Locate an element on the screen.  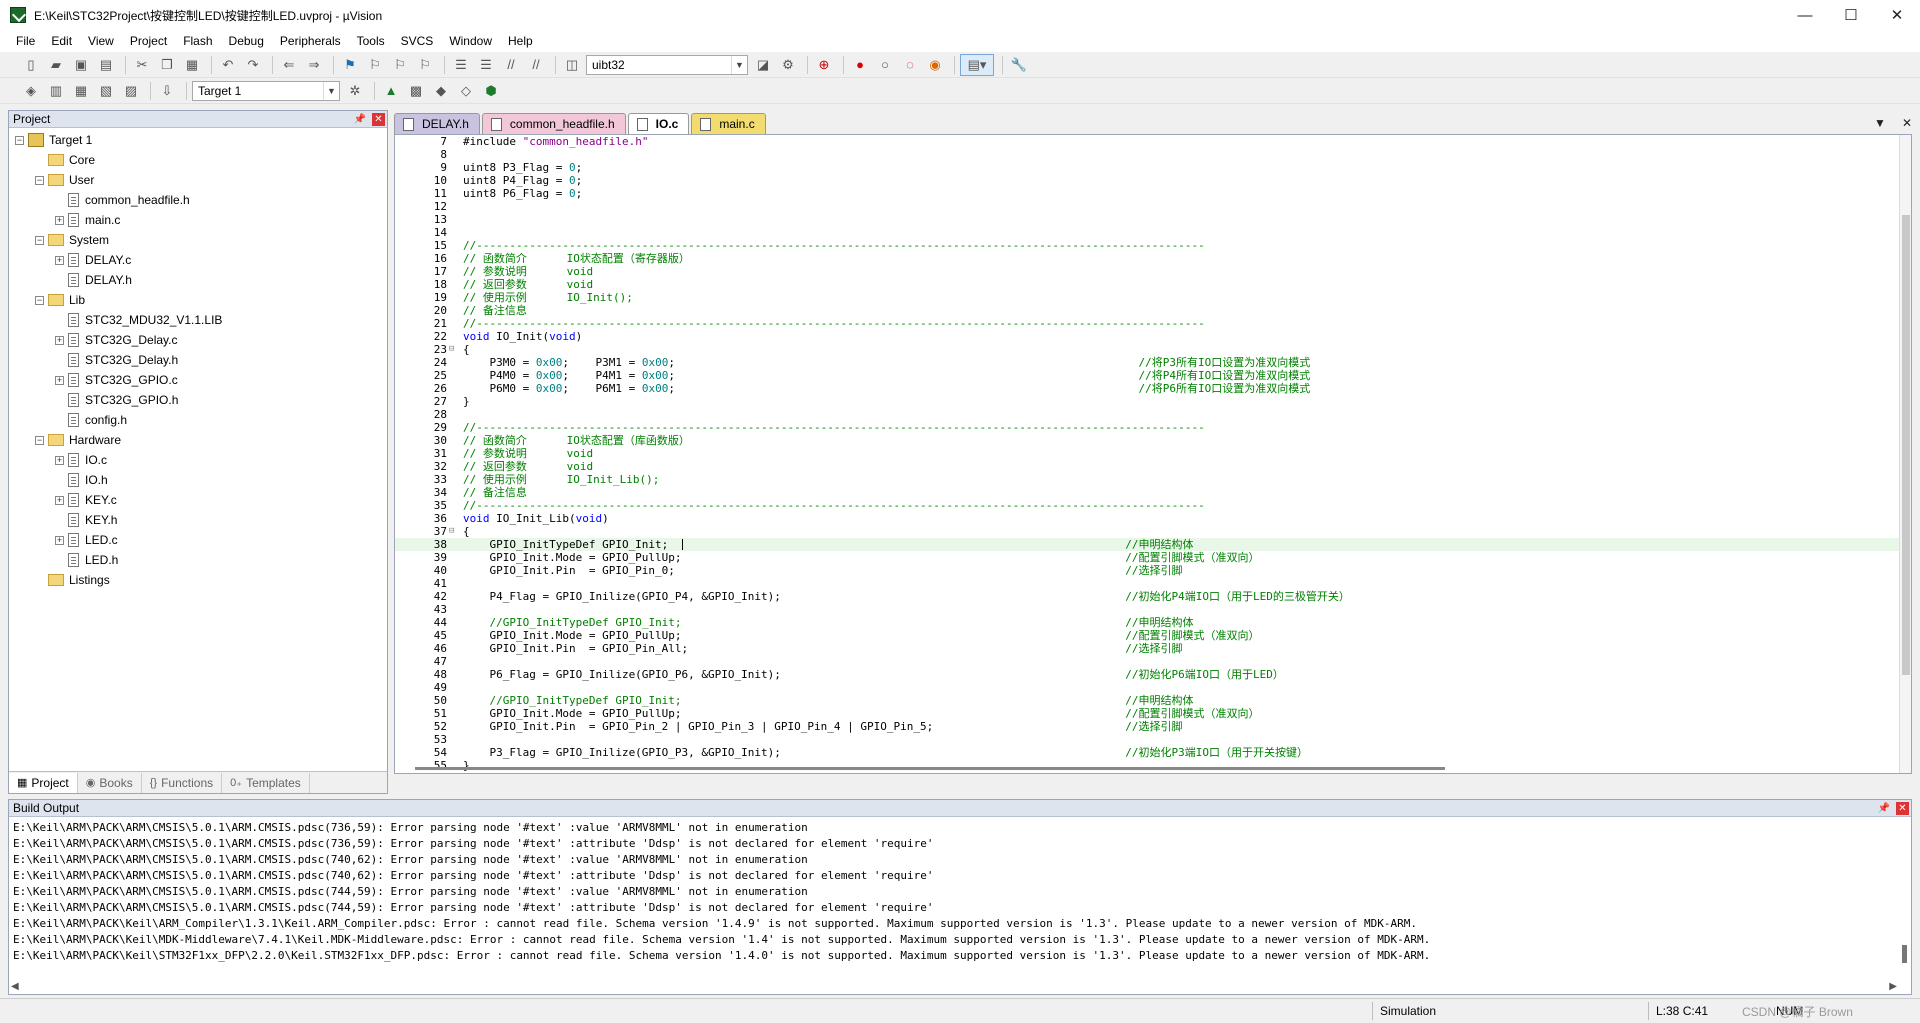
tree-item: + STC32G_GPIO.c is located at coordinates (198, 380).